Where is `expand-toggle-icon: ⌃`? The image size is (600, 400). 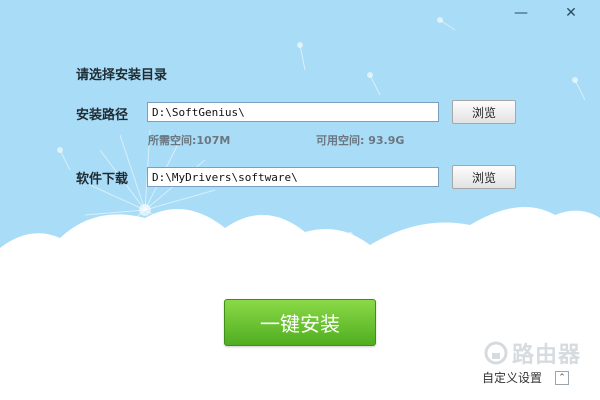
expand-toggle-icon: ⌃ is located at coordinates (562, 378).